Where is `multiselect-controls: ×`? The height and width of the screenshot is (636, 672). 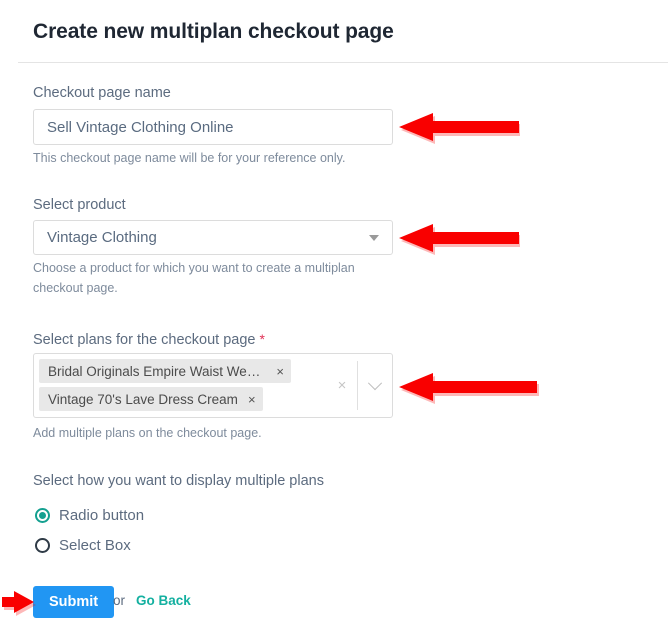
multiselect-controls: × is located at coordinates (359, 385).